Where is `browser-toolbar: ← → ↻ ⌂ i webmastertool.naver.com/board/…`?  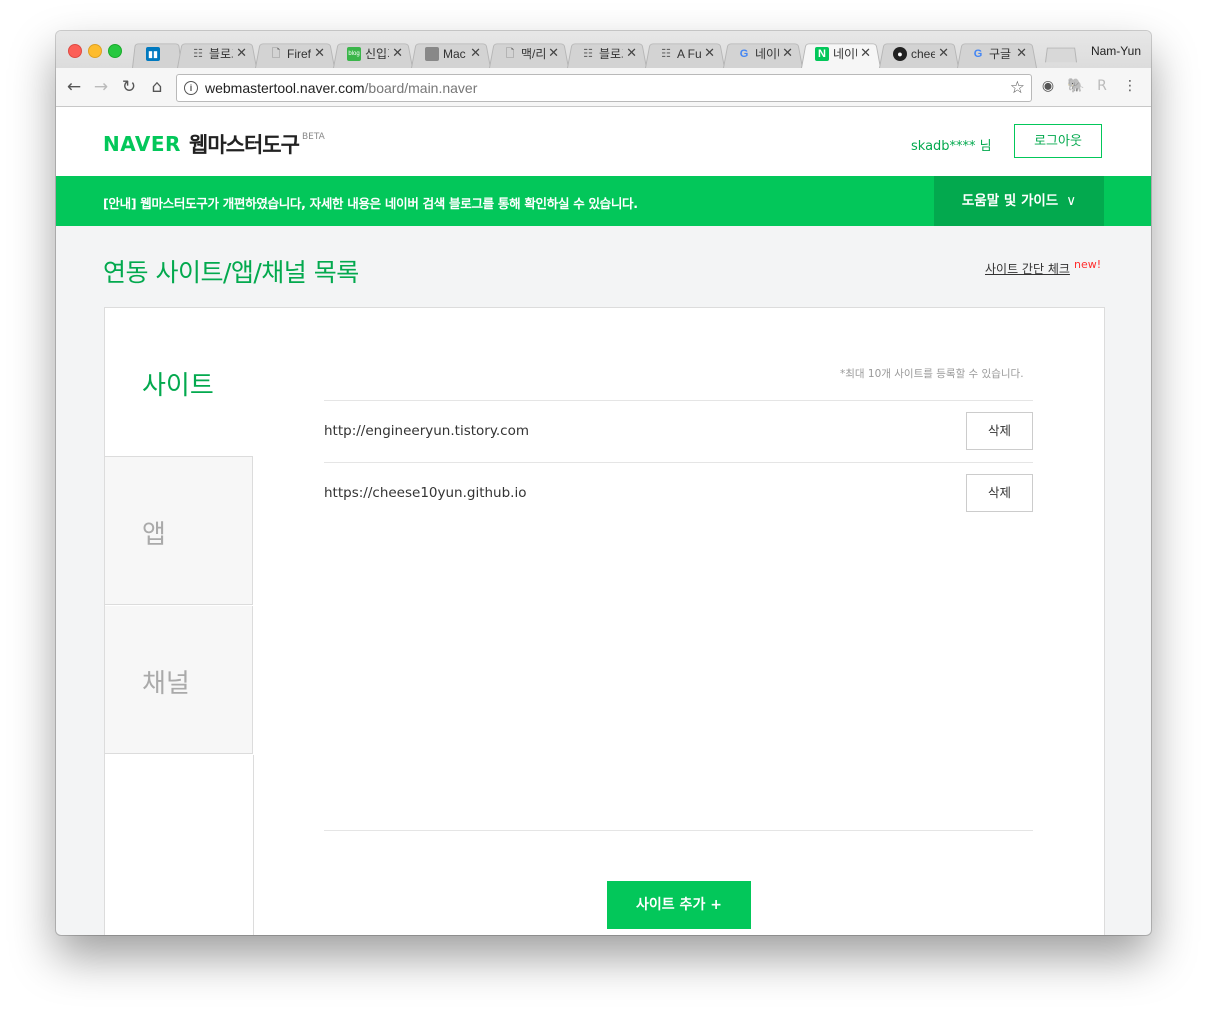
browser-toolbar: ← → ↻ ⌂ i webmastertool.naver.com/board/… is located at coordinates (603, 87).